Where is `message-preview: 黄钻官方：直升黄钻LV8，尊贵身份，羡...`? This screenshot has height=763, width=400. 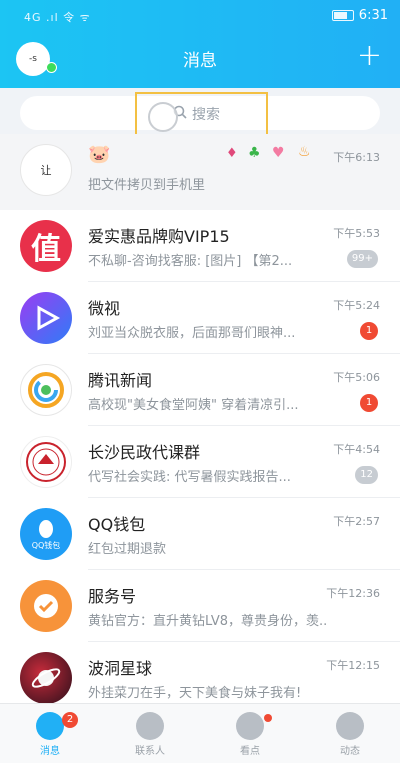
message-preview: 黄钻官方：直升黄钻LV8，尊贵身份，羡... is located at coordinates (208, 621).